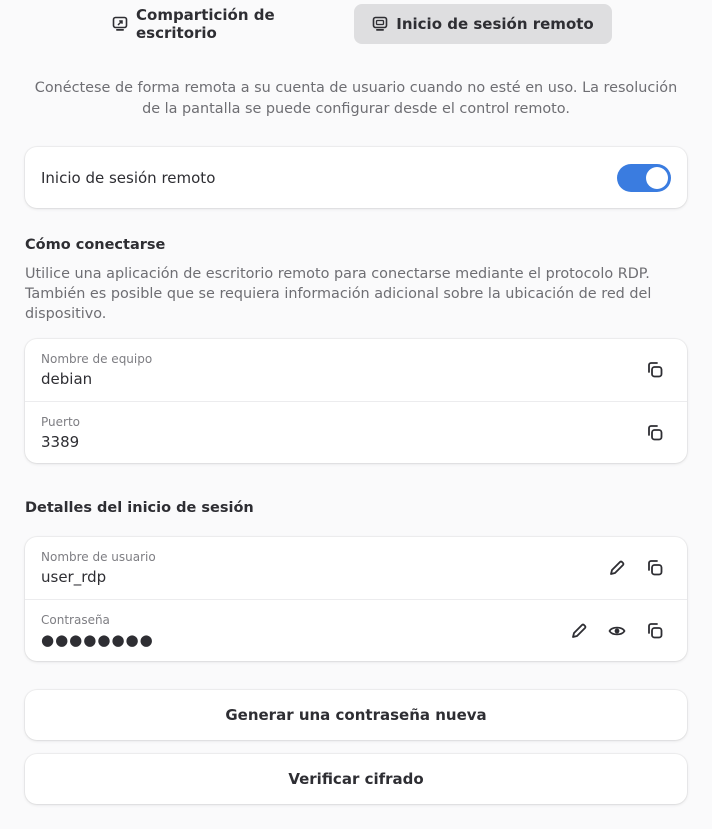 Image resolution: width=712 pixels, height=829 pixels. I want to click on hostname-label: Nombre de equipo, so click(97, 359).